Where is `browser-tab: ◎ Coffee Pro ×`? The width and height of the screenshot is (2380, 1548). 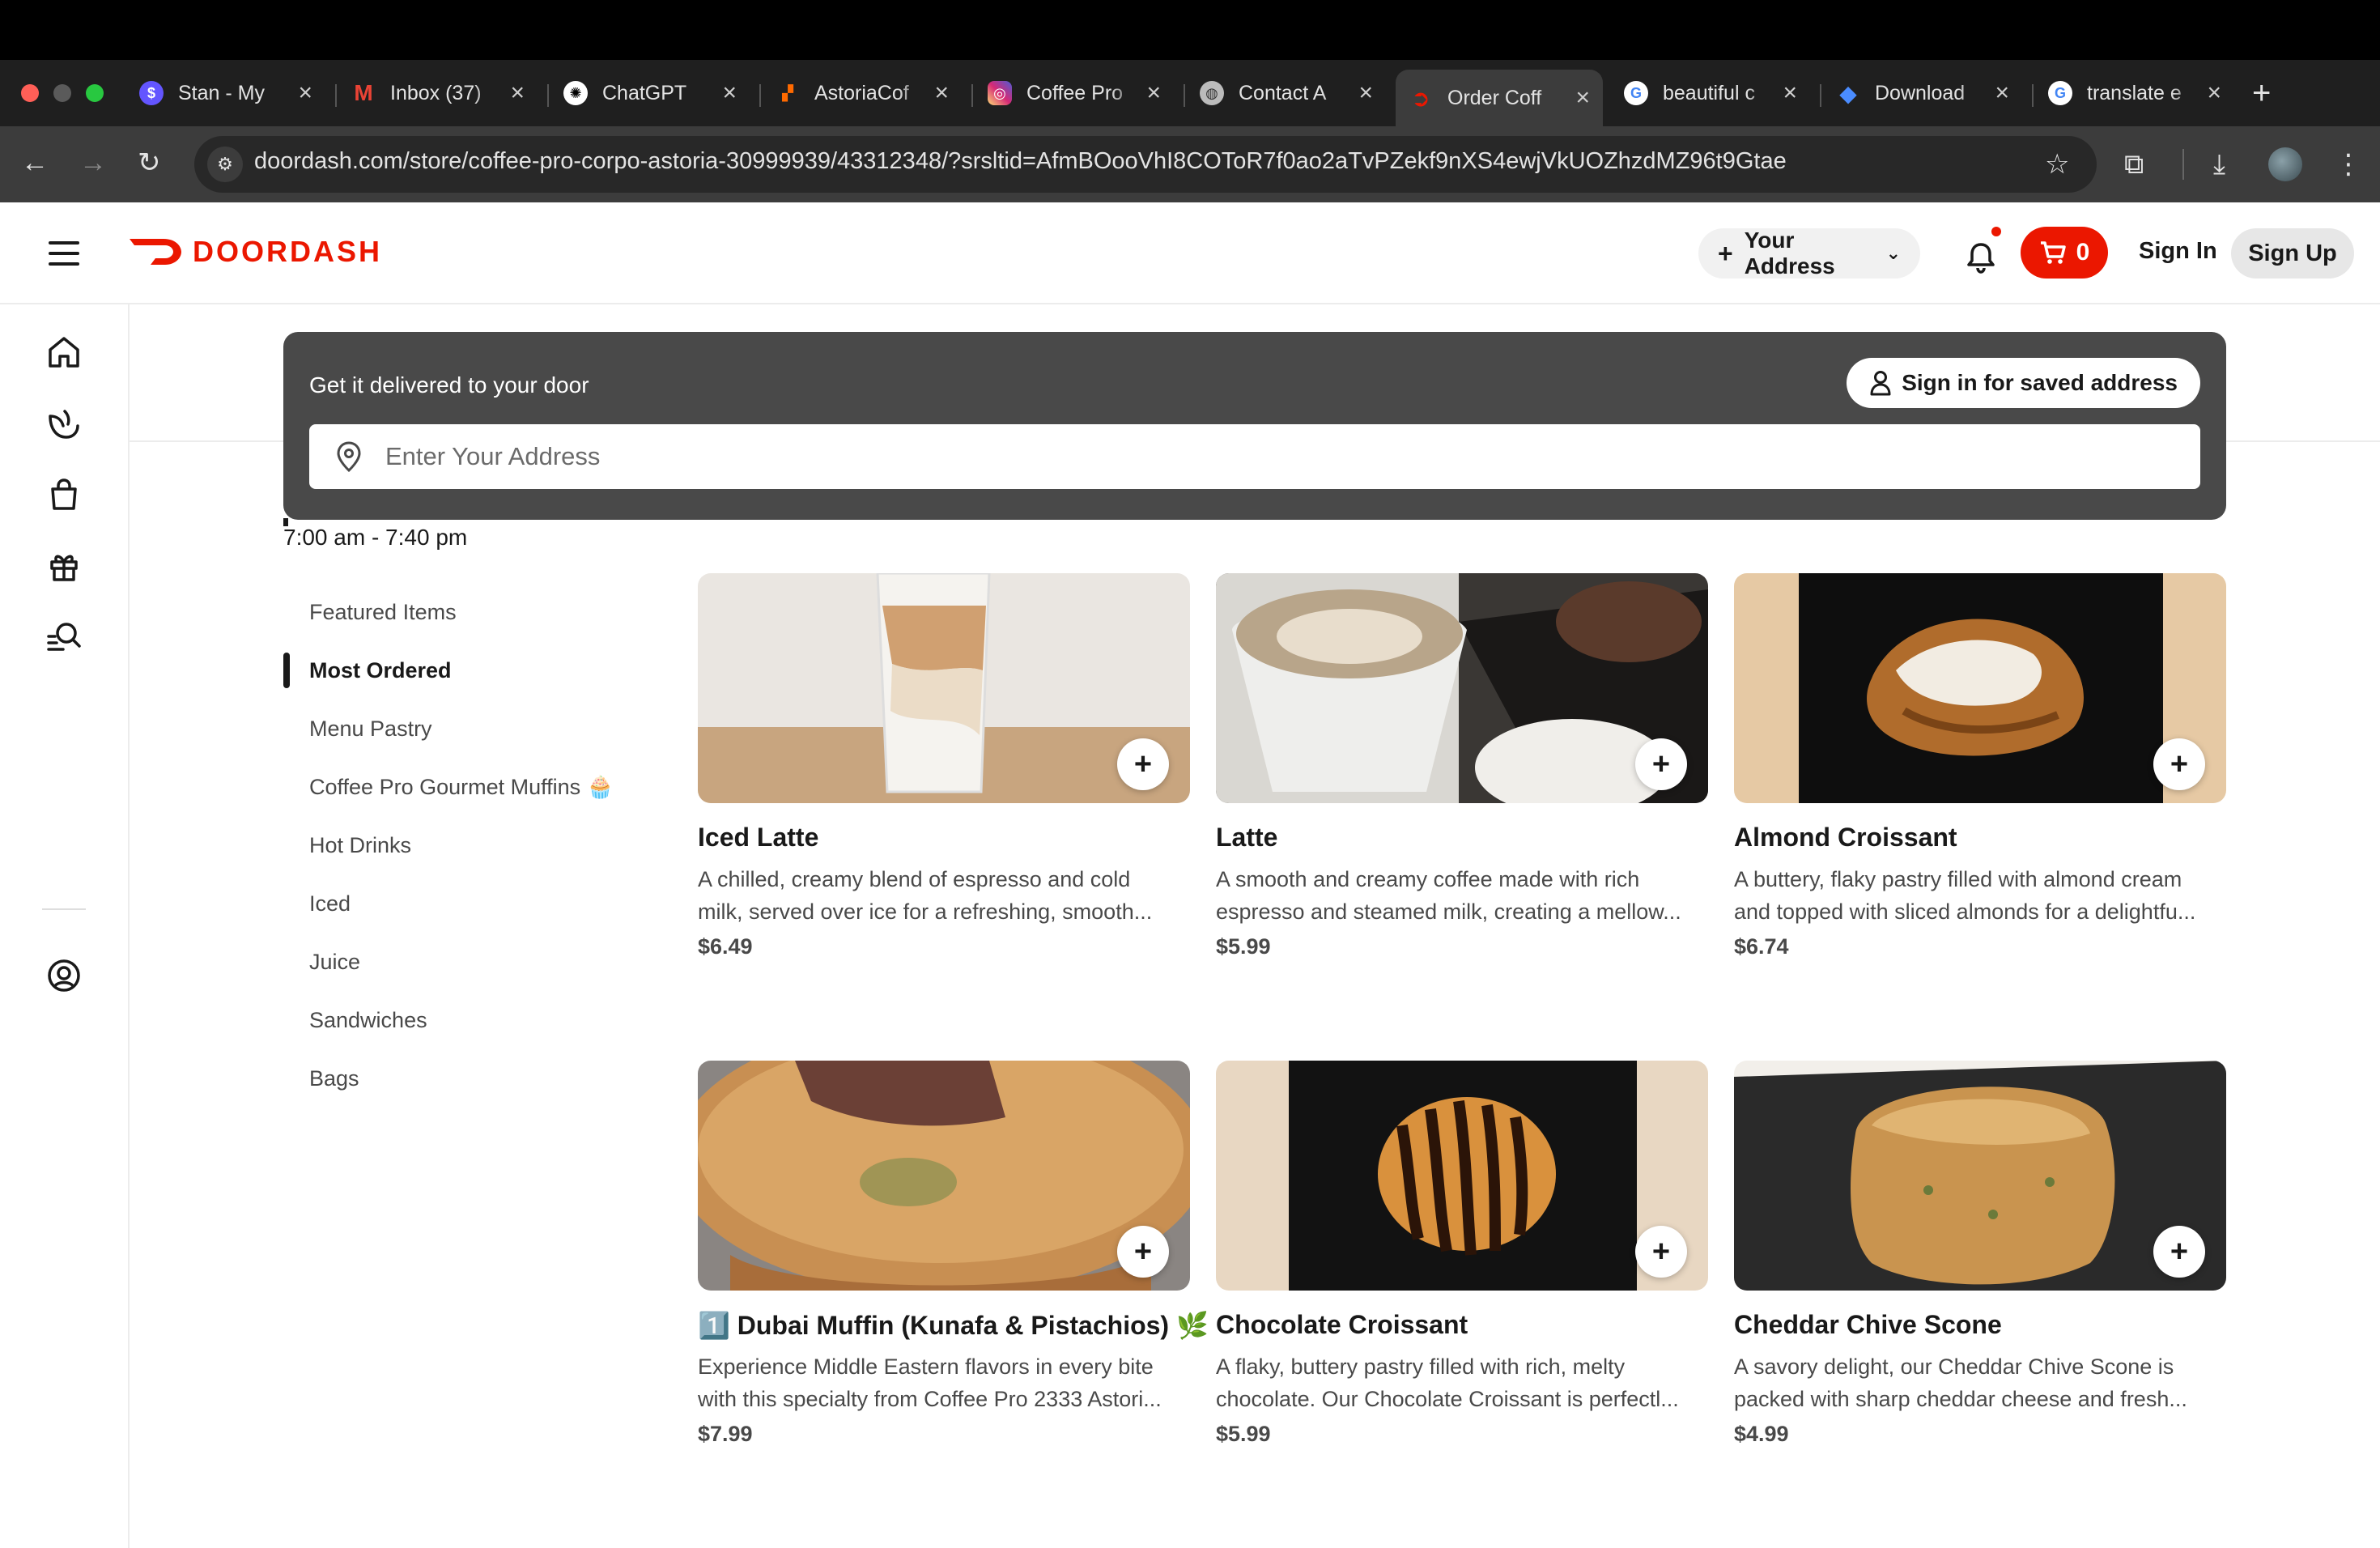
browser-tab: ◎ Coffee Pro × is located at coordinates (1075, 93).